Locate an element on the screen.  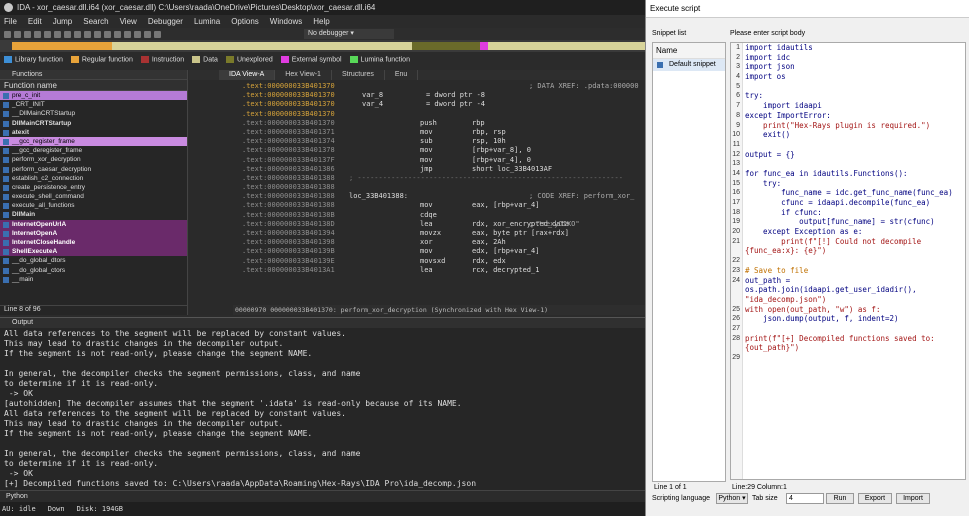
menu-windows: Windows is located at coordinates (286, 21).